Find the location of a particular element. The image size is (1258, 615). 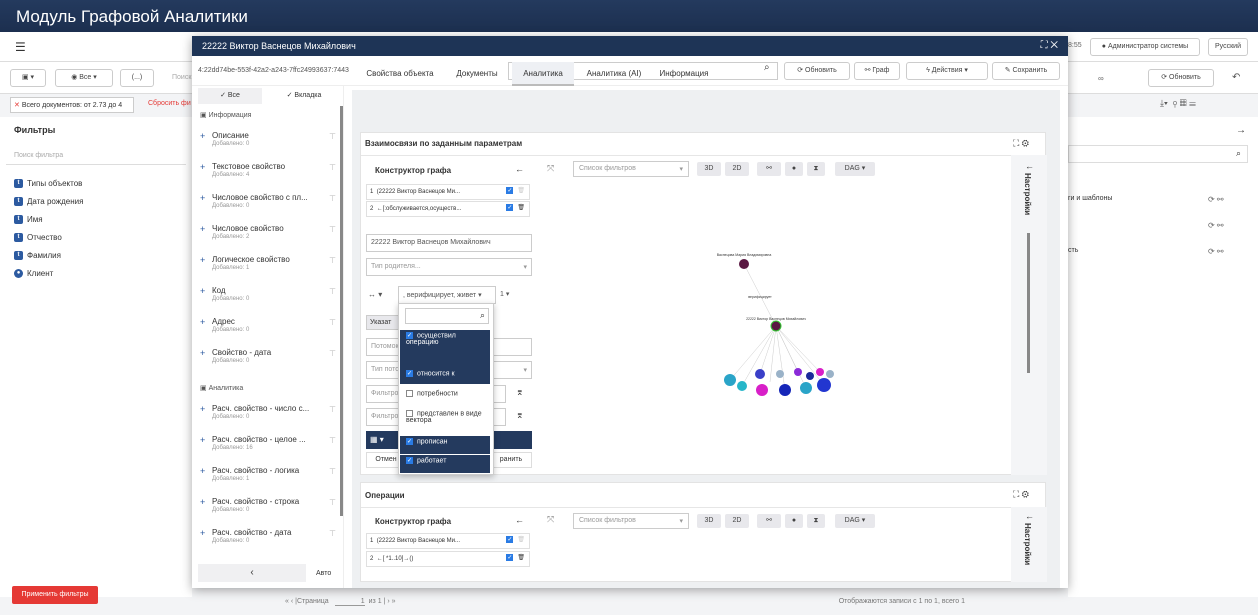

property-item: + Расч. свойство - строка Добавлено: 0 ⊤ is located at coordinates (268, 510).